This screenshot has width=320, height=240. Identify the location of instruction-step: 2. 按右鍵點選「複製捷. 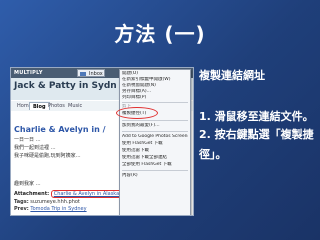
(256, 134).